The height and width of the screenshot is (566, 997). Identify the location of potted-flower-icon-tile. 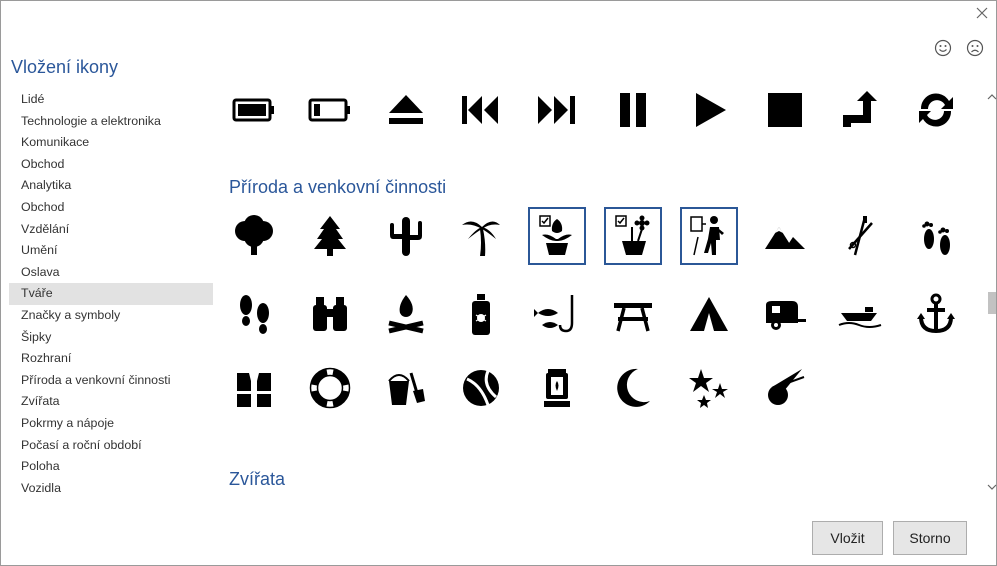
(633, 236).